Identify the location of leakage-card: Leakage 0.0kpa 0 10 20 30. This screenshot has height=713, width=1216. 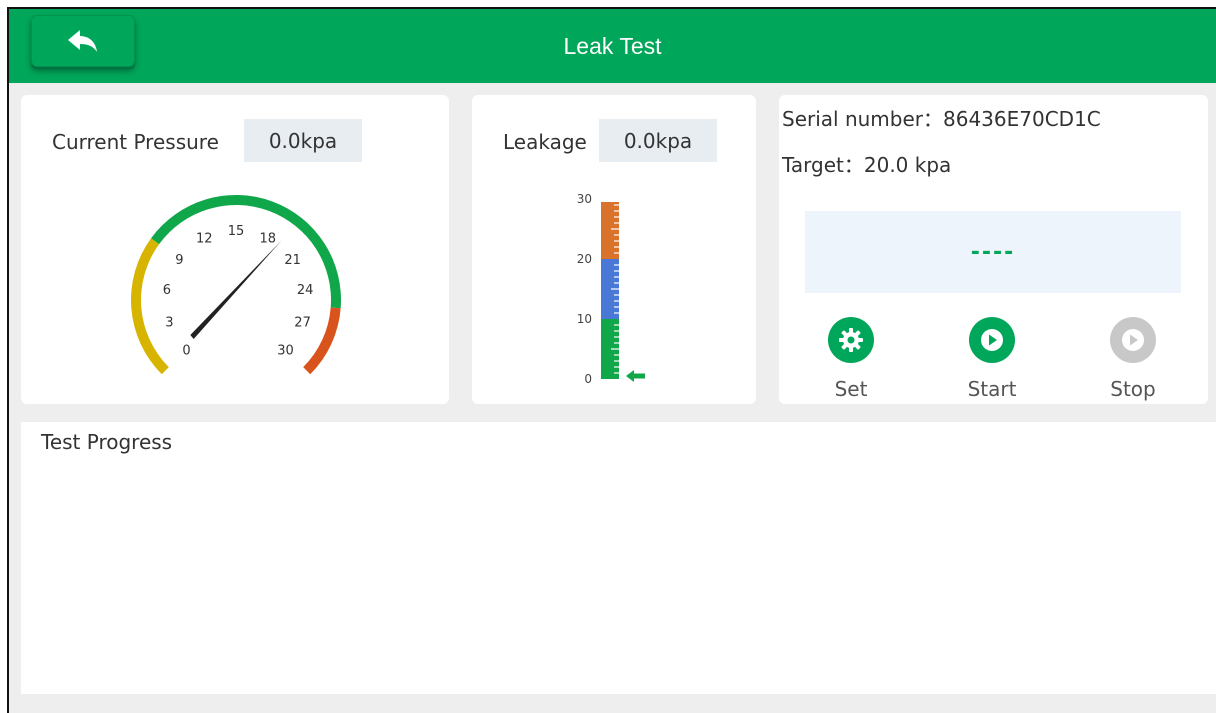
(614, 249).